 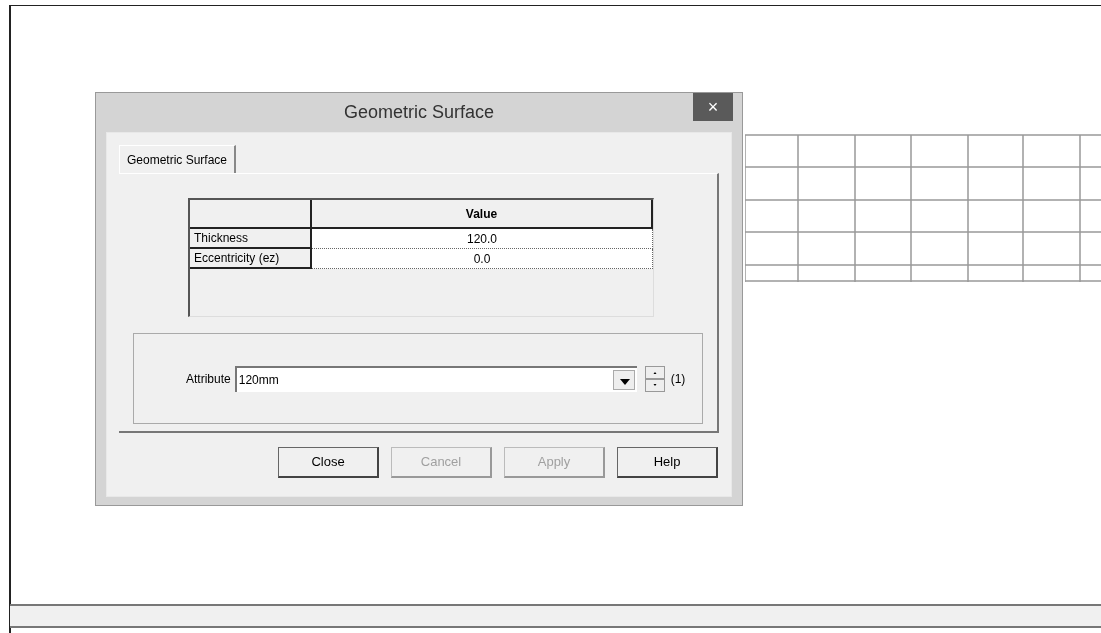 I want to click on dialog-button: Close, so click(x=328, y=462).